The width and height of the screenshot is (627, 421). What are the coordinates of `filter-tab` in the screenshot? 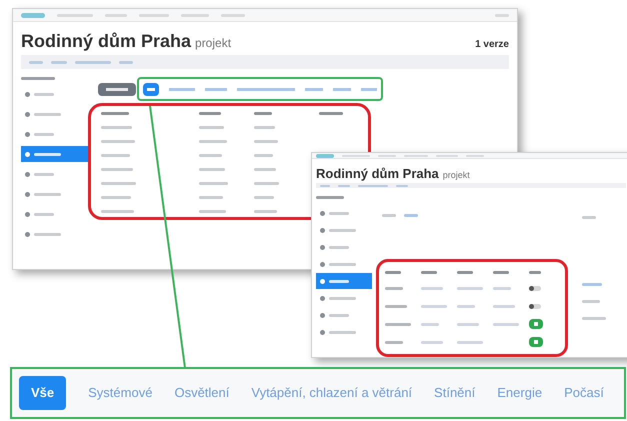 It's located at (151, 89).